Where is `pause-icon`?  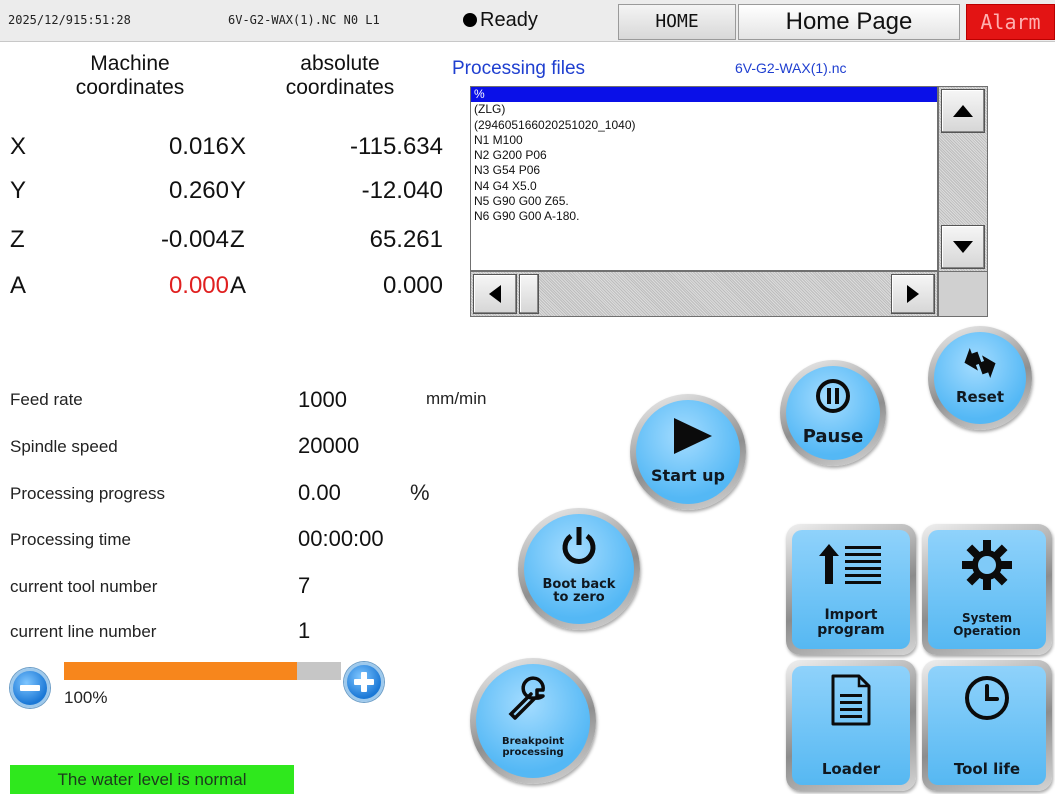
pause-icon is located at coordinates (833, 396).